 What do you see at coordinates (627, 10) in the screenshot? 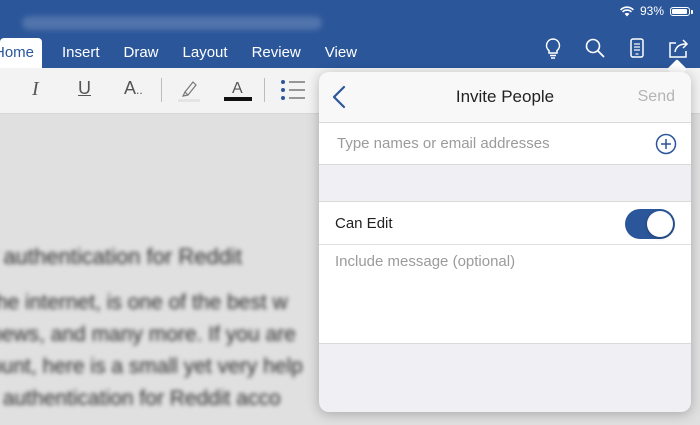
I see `wifi-icon` at bounding box center [627, 10].